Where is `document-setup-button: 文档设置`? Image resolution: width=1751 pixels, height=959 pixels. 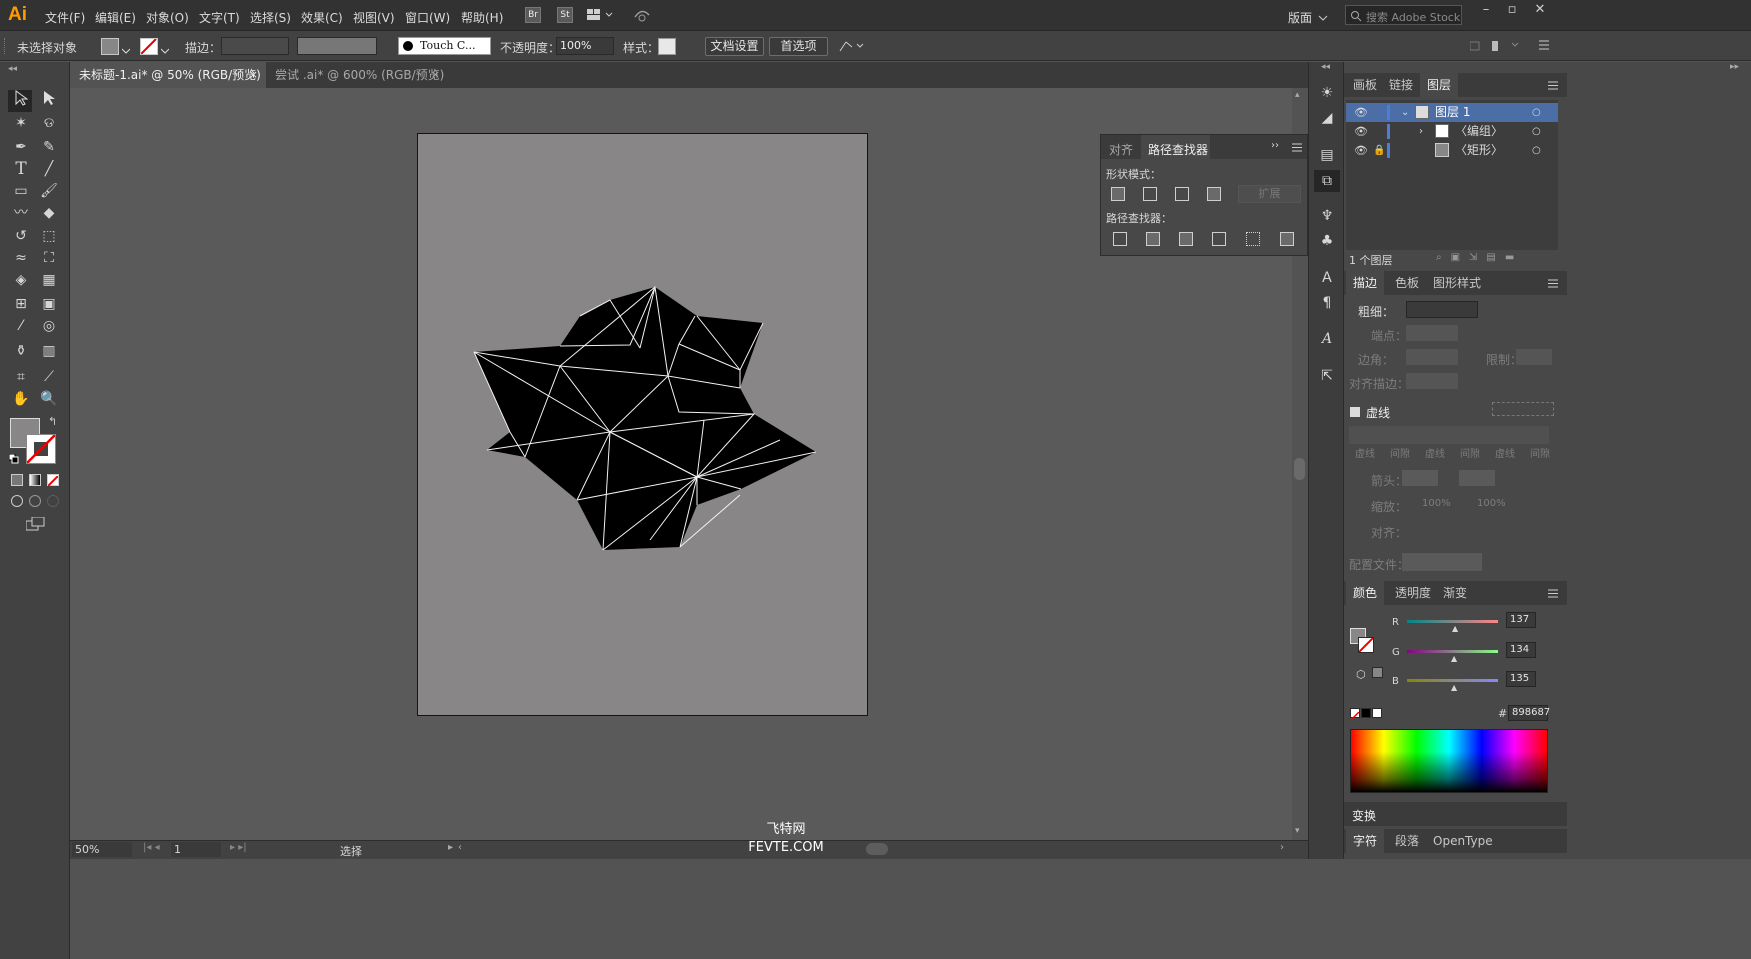
document-setup-button: 文档设置 is located at coordinates (734, 46).